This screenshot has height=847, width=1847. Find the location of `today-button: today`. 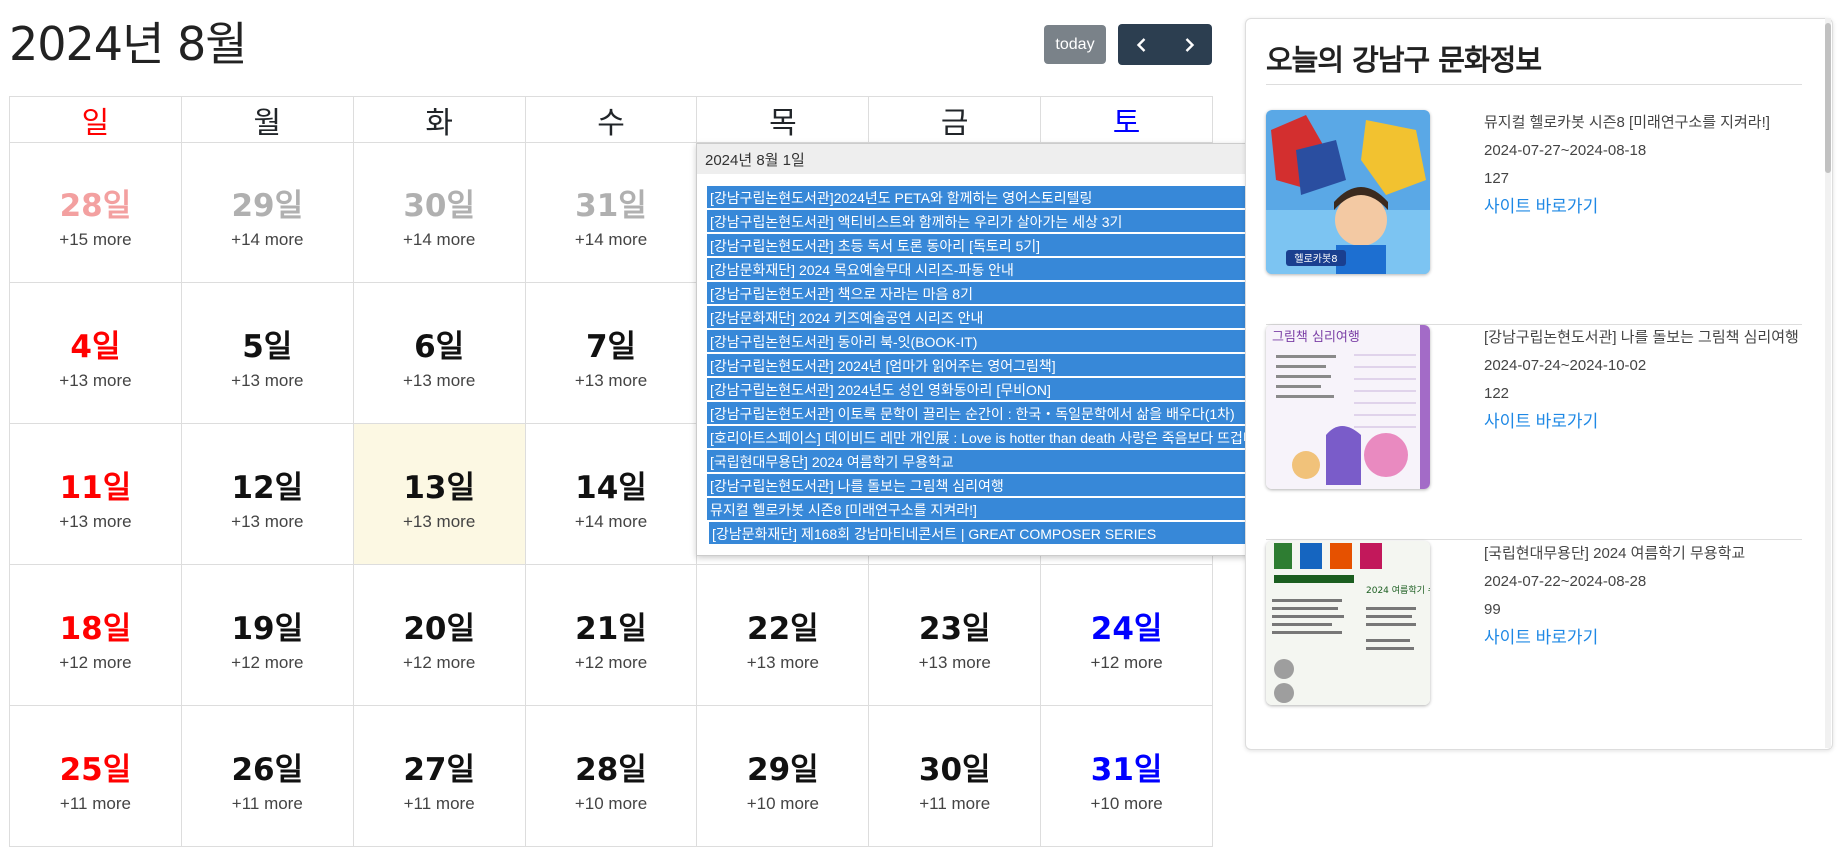

today-button: today is located at coordinates (1075, 44).